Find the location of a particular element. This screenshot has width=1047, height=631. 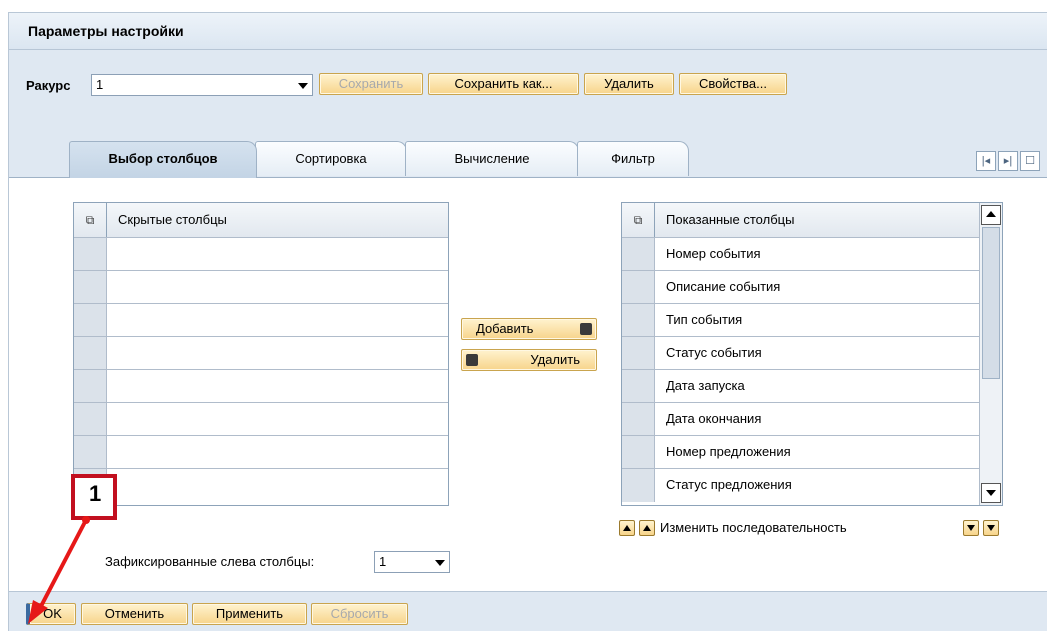

cell: Номер предложения is located at coordinates (728, 451).